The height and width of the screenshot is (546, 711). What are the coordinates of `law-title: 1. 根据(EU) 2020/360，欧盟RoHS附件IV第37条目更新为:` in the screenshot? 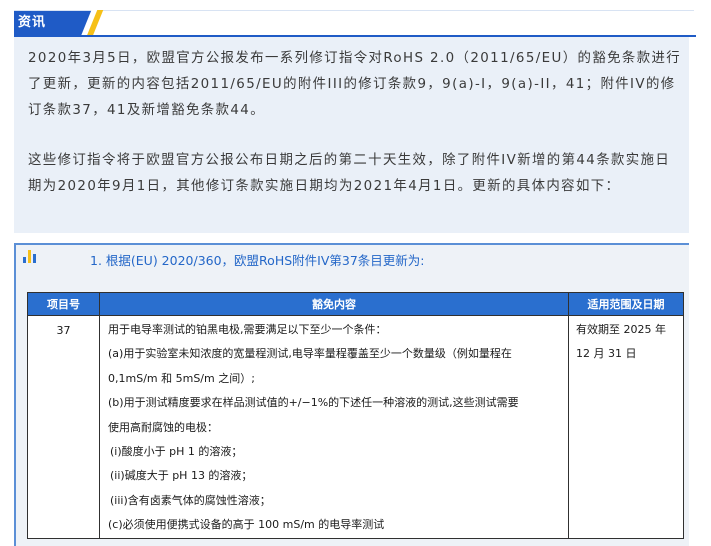 It's located at (257, 260).